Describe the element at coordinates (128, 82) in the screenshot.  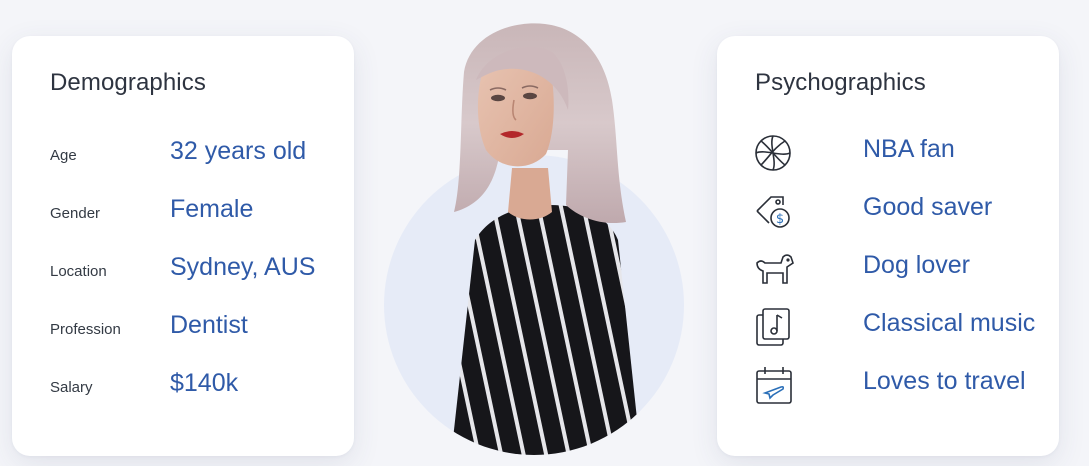
I see `demographics-title: Demographics` at that location.